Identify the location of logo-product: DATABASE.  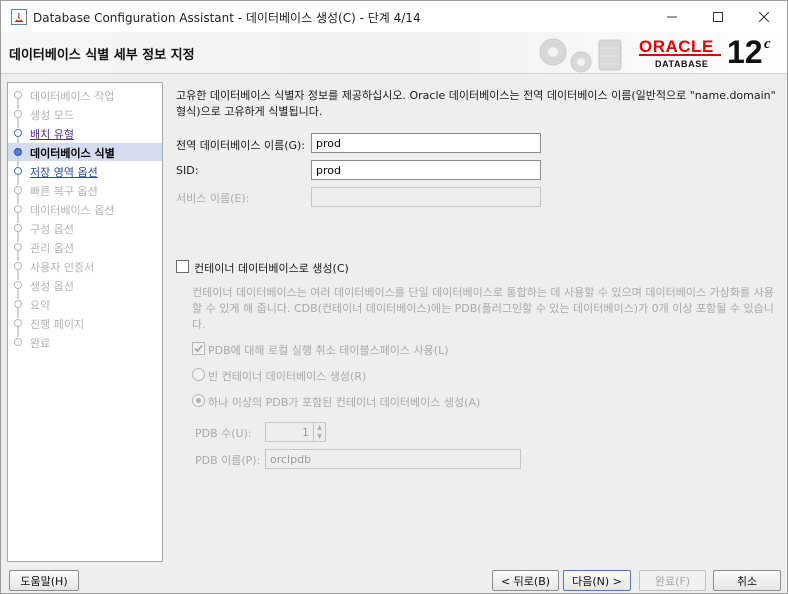
(682, 64).